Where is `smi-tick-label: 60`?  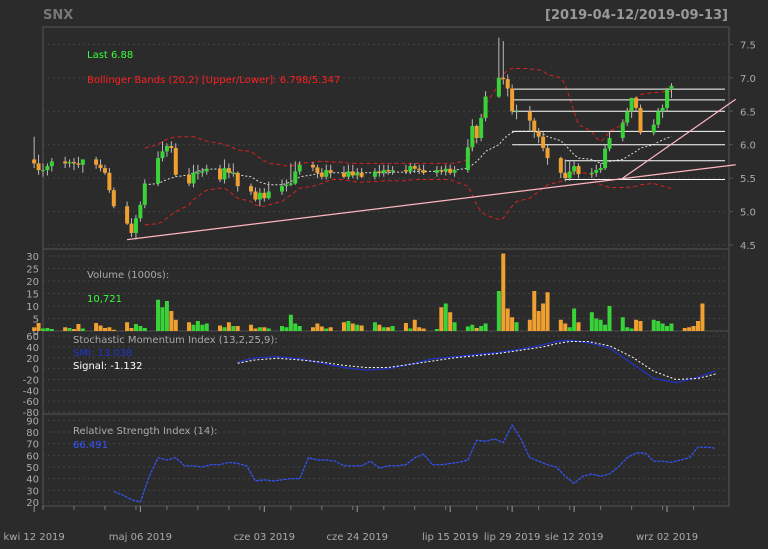
smi-tick-label: 60 is located at coordinates (32, 337).